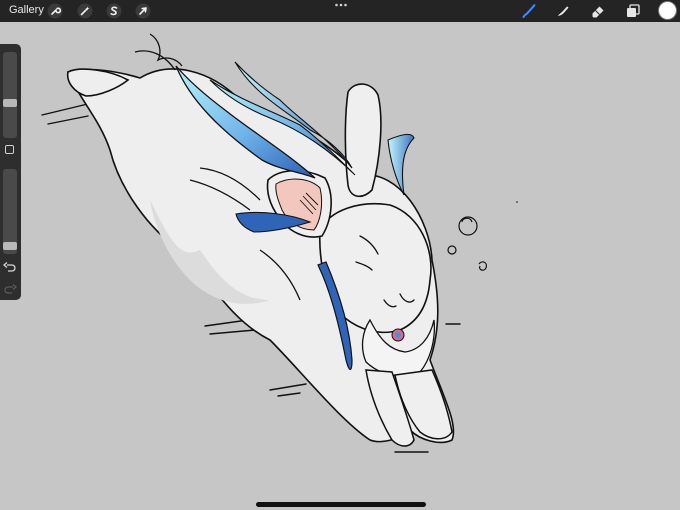 The width and height of the screenshot is (680, 510). What do you see at coordinates (26, 10) in the screenshot?
I see `gallery-button: Gallery` at bounding box center [26, 10].